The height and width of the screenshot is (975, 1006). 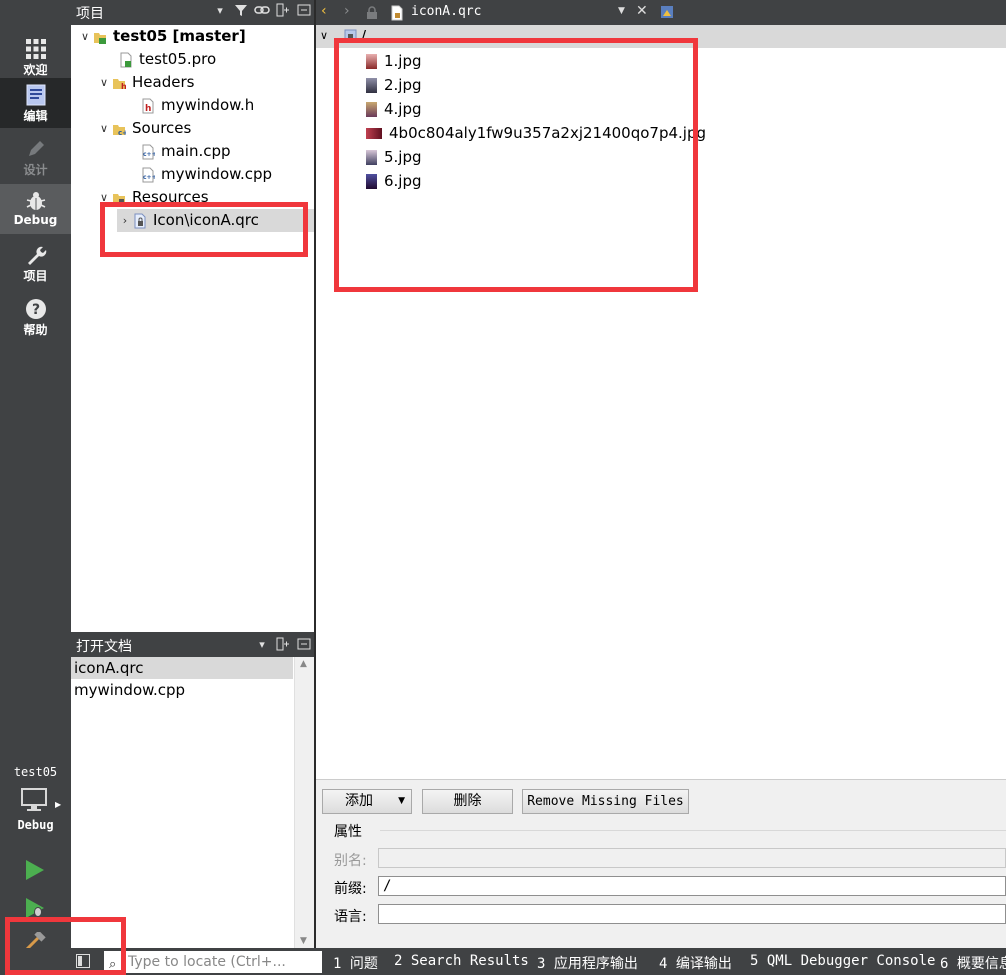 What do you see at coordinates (90, 14) in the screenshot?
I see `projects-pane-title: 项目` at bounding box center [90, 14].